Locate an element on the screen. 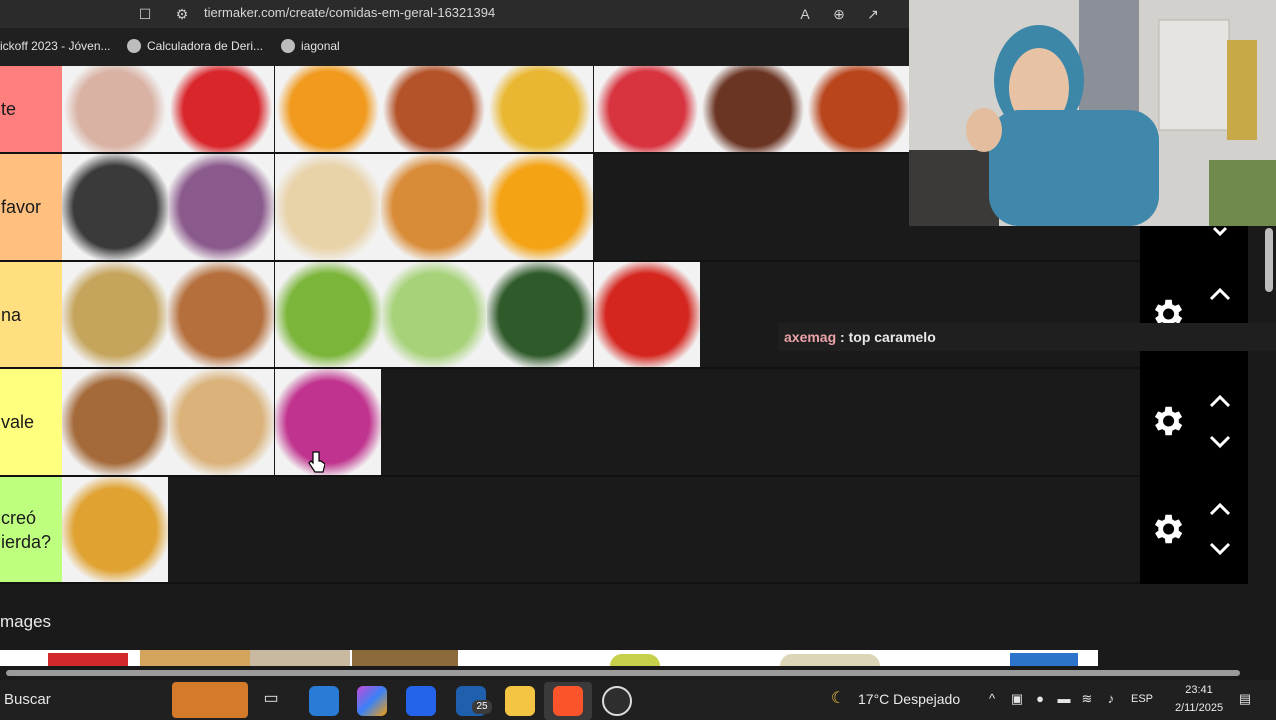  tier-item-cabbage is located at coordinates (434, 314).